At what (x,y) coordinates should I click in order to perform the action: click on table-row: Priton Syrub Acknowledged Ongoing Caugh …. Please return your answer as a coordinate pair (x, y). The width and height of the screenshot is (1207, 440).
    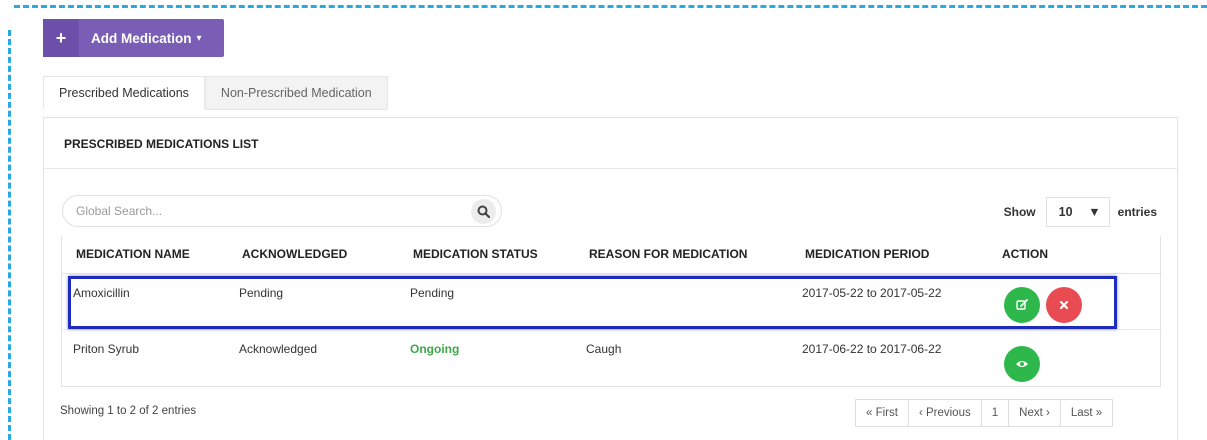
    Looking at the image, I should click on (612, 357).